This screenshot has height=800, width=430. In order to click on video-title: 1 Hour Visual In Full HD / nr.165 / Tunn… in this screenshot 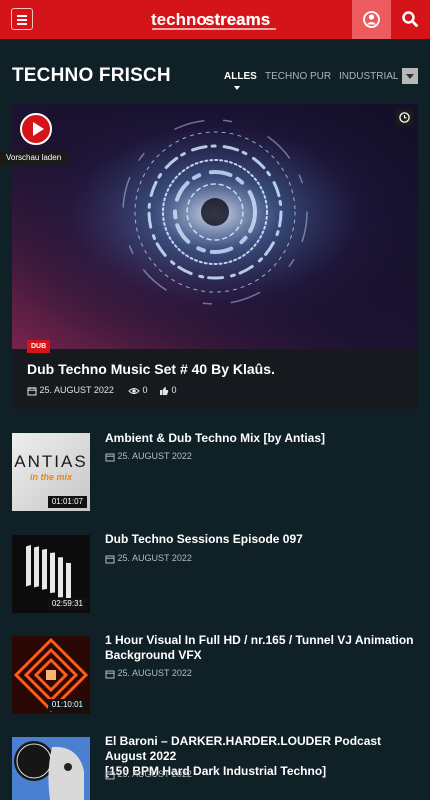, I will do `click(261, 648)`.